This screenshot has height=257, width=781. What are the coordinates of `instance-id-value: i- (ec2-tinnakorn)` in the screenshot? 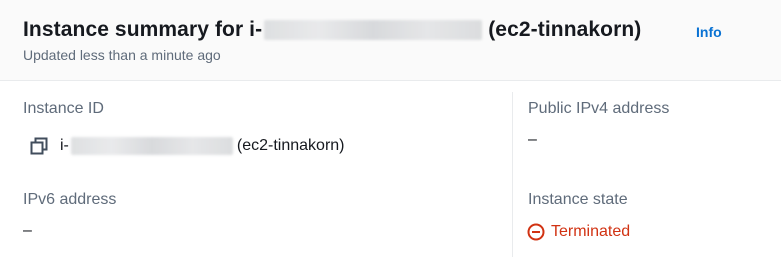 It's located at (202, 146).